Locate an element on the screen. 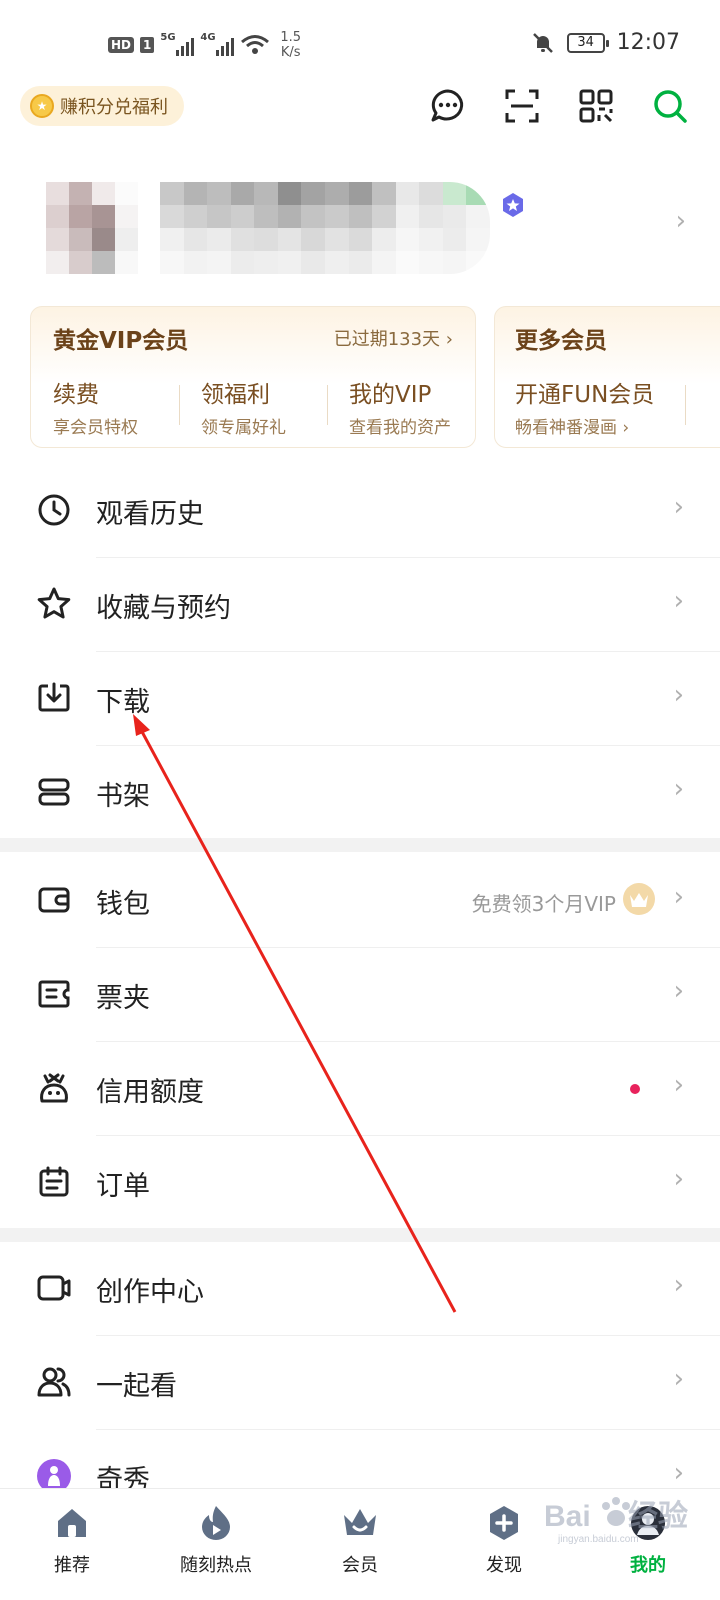 The height and width of the screenshot is (1600, 720). menu-item-watch-together: 一起看 › is located at coordinates (360, 1383).